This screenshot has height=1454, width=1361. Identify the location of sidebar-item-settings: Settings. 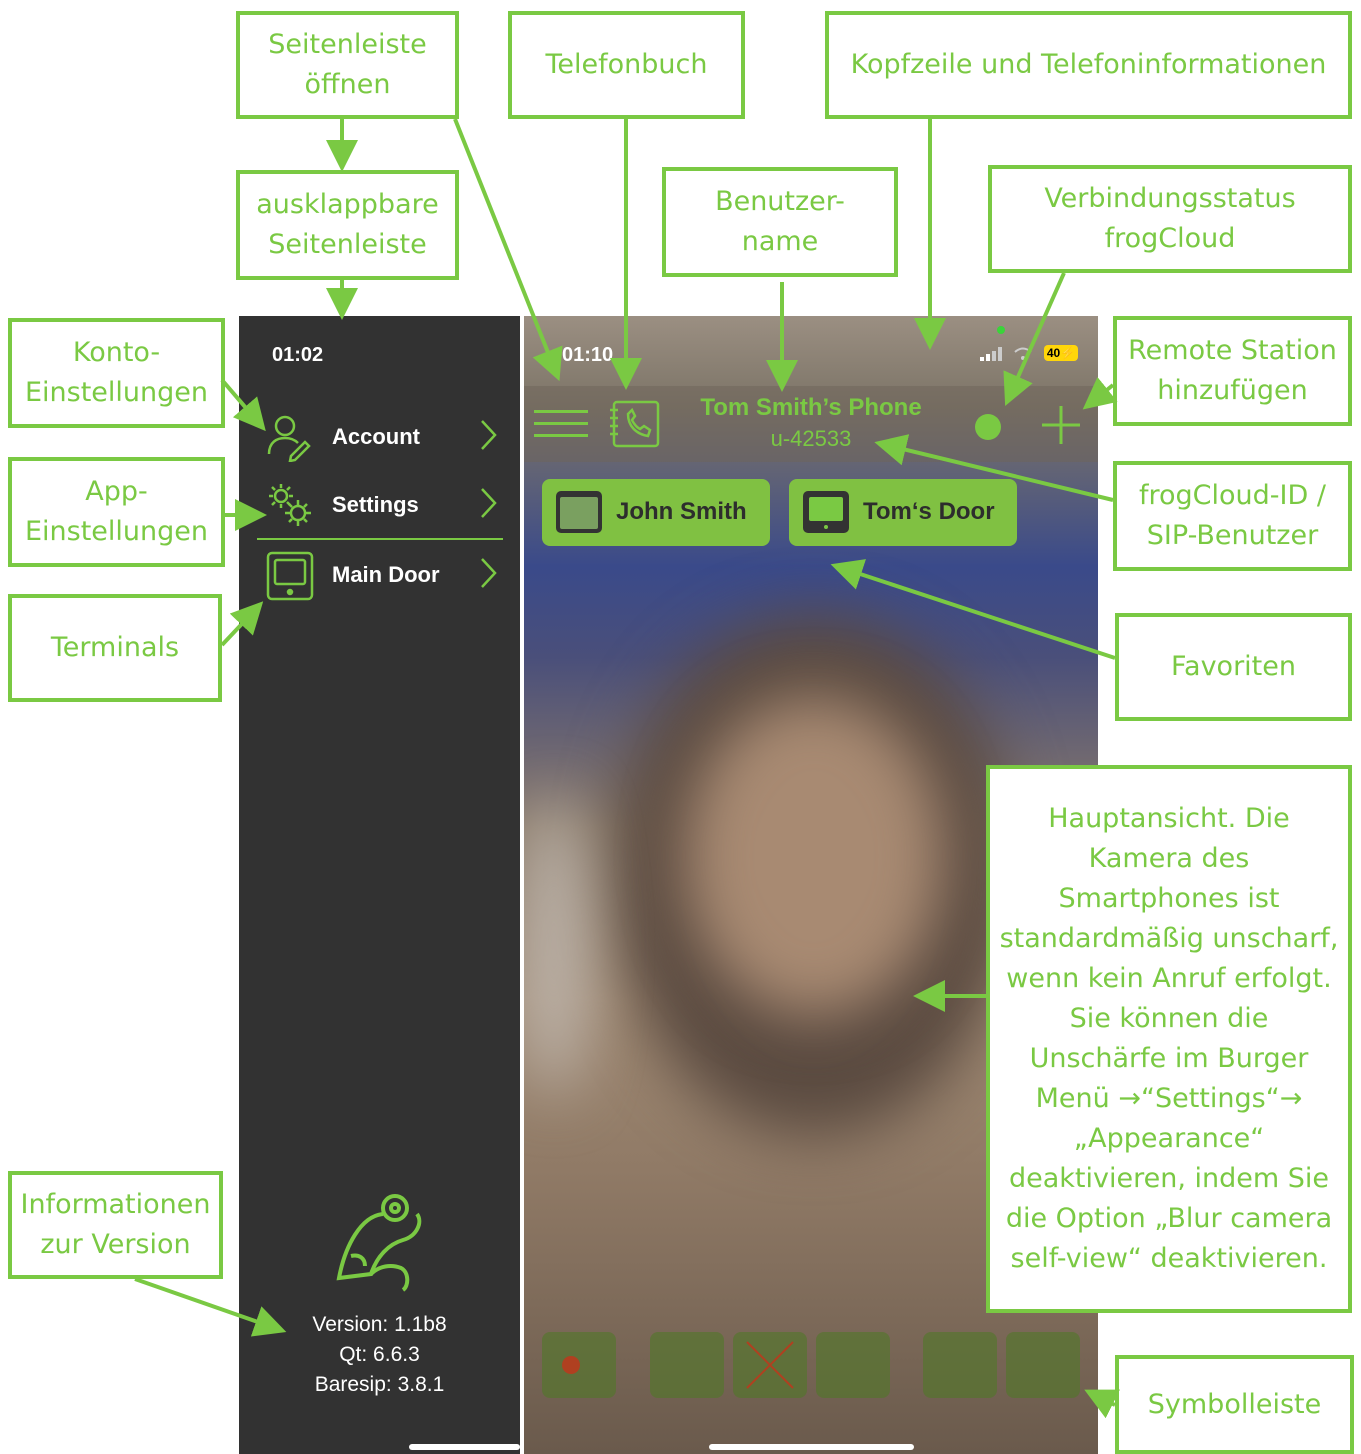
(379, 506).